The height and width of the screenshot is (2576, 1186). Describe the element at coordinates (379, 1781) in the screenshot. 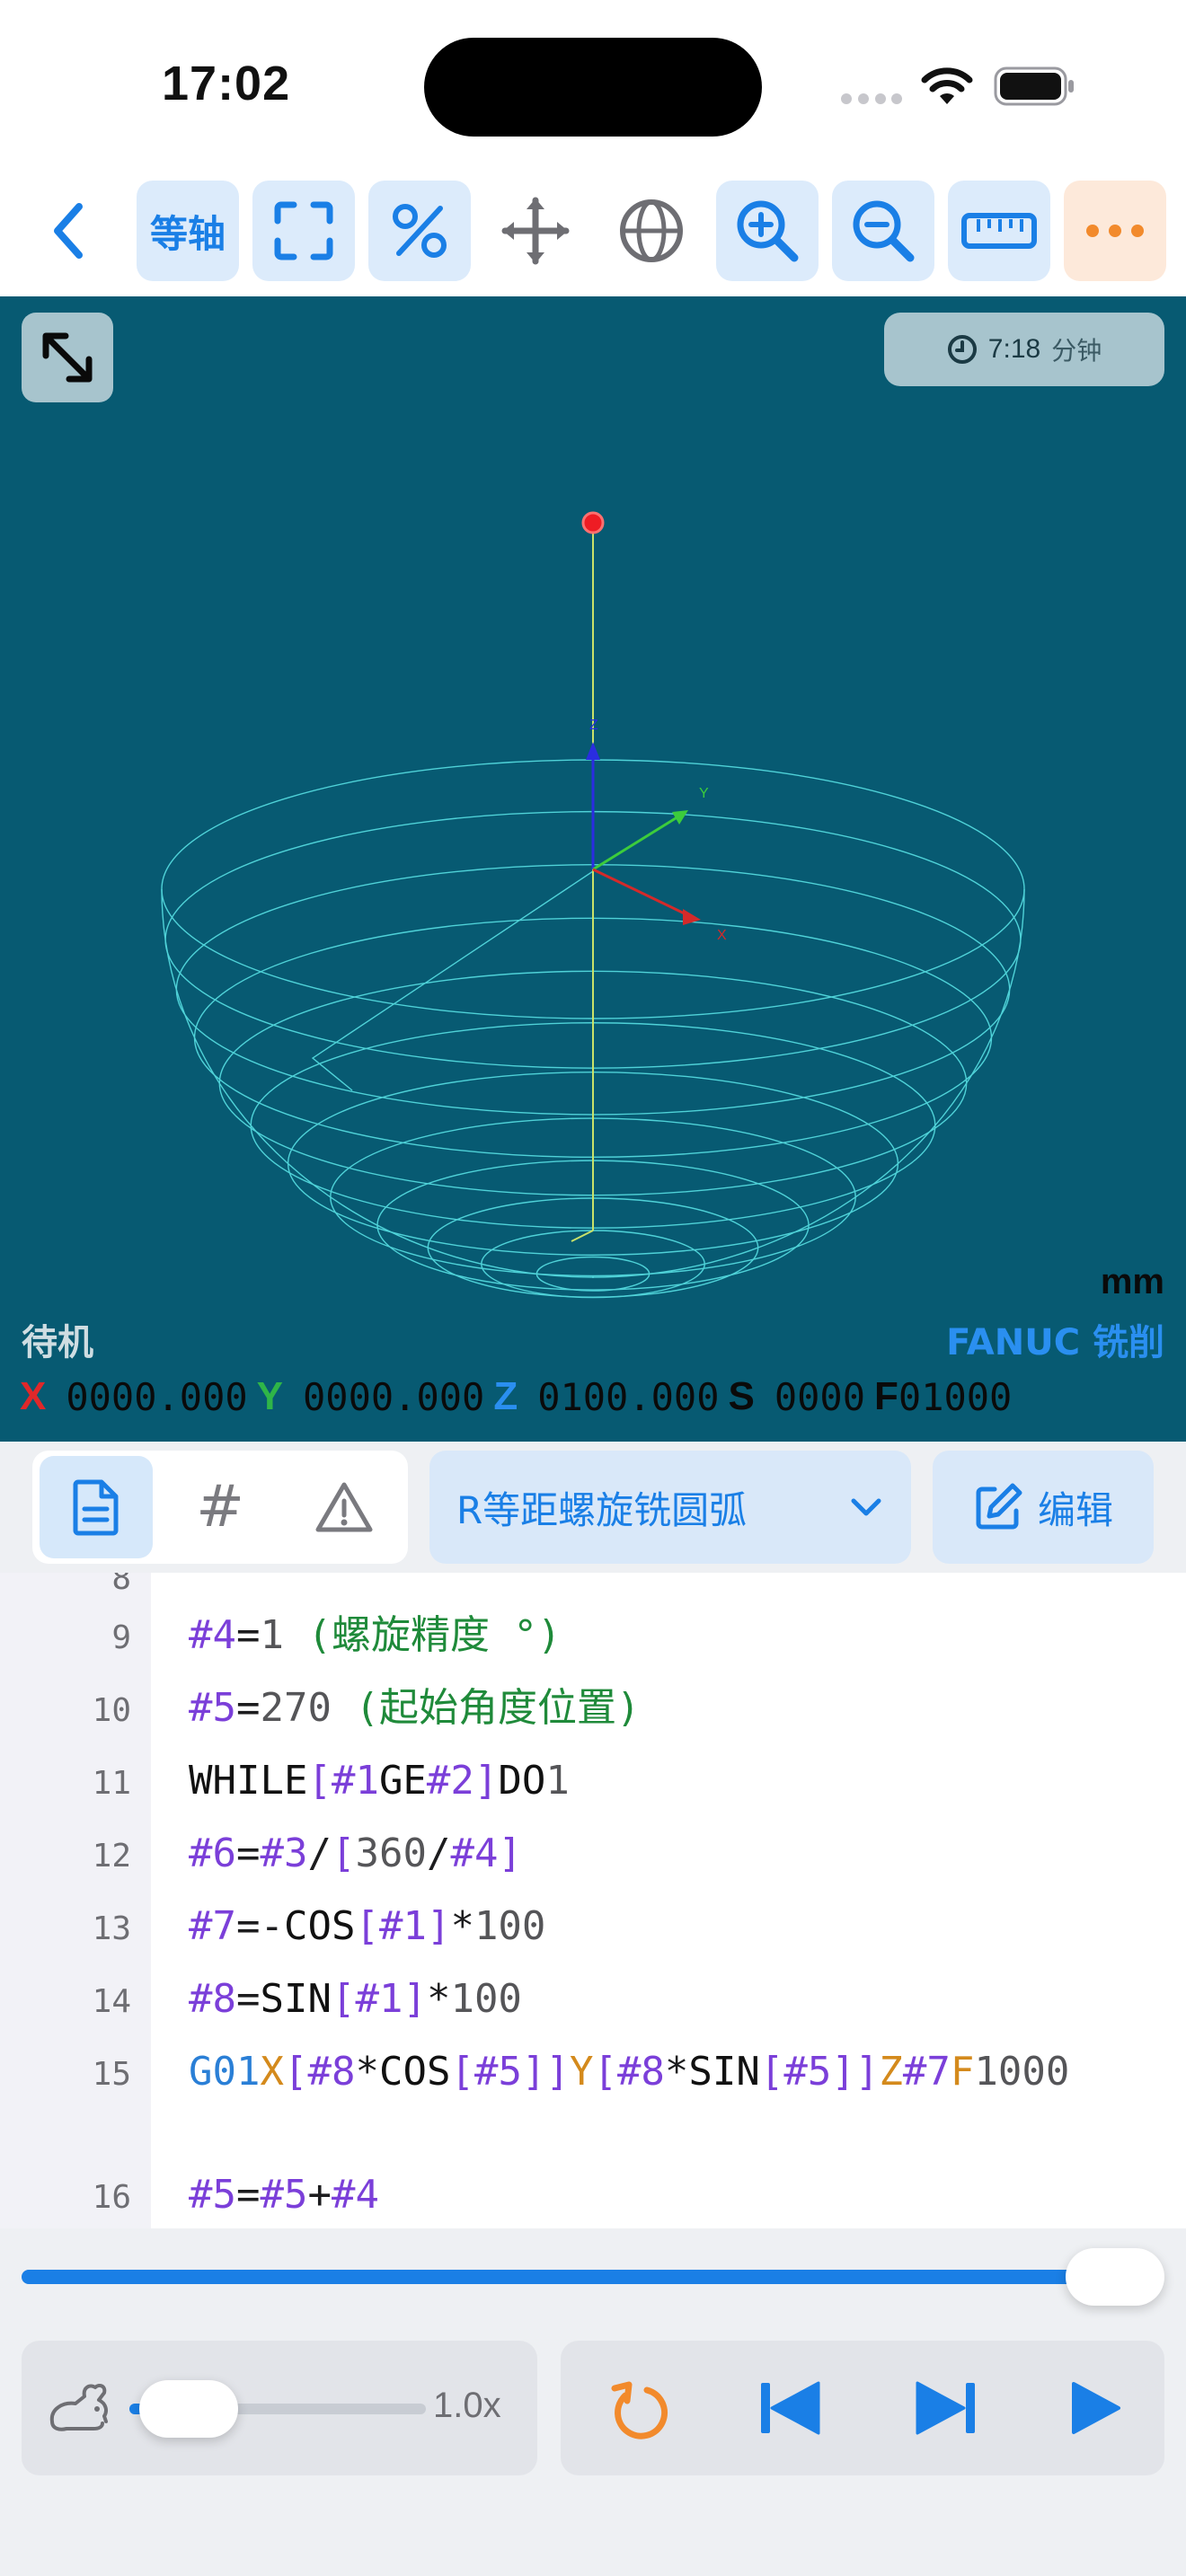

I see `code-text: WHILE[#1GE#2]DO1` at that location.